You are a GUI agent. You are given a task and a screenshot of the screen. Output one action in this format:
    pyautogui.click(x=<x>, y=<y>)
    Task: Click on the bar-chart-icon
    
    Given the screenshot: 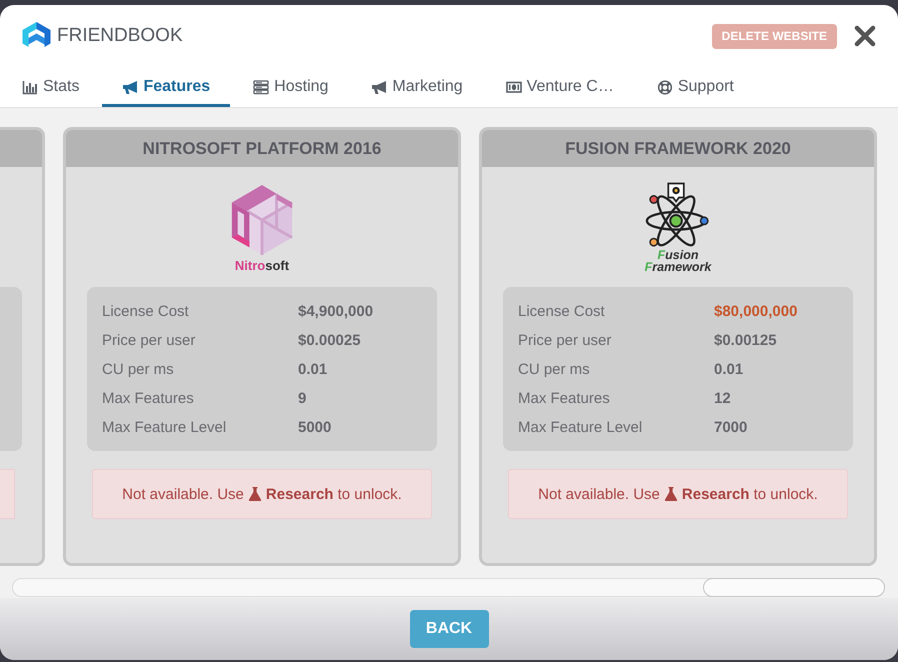 What is the action you would take?
    pyautogui.click(x=30, y=87)
    